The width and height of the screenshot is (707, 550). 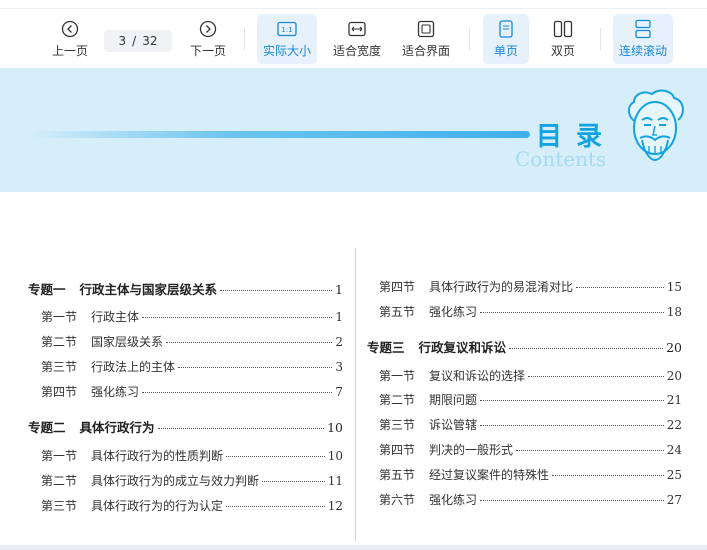 What do you see at coordinates (453, 425) in the screenshot?
I see `toc-entry-text: 诉讼管辖` at bounding box center [453, 425].